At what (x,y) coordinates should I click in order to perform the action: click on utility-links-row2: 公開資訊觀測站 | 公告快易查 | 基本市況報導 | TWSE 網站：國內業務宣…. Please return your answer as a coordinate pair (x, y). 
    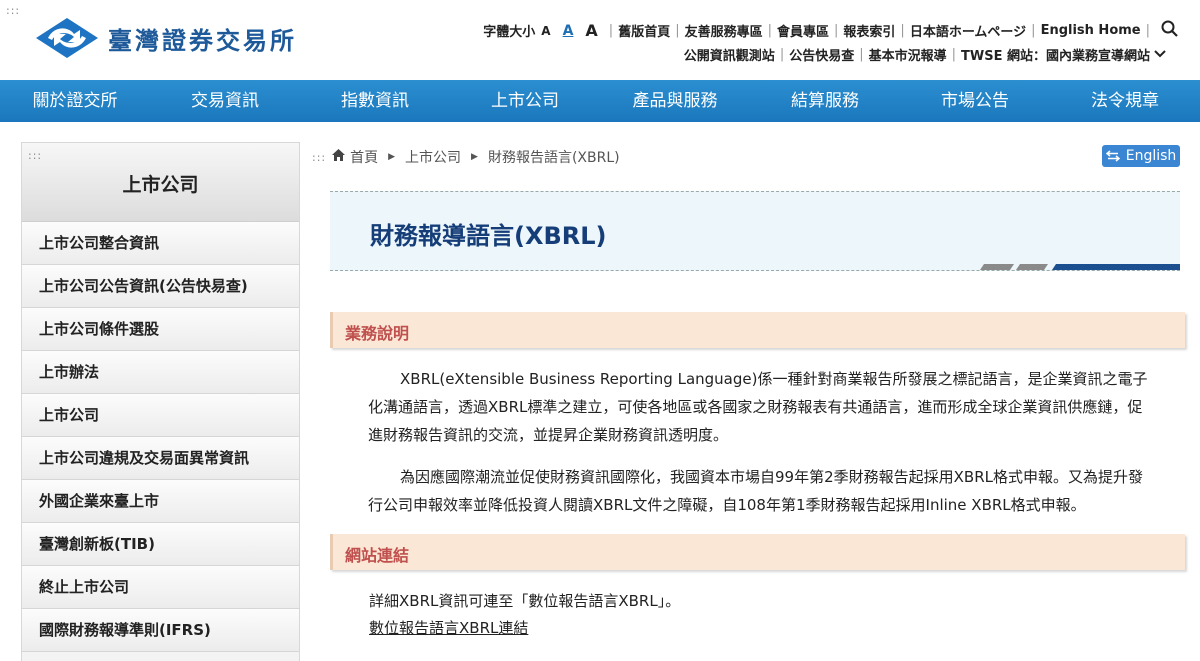
    Looking at the image, I should click on (925, 54).